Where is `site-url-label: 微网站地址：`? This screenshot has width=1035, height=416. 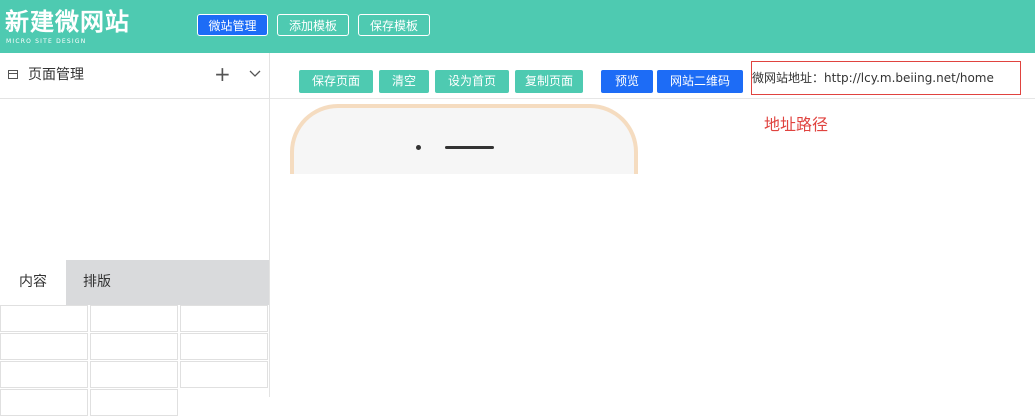 site-url-label: 微网站地址： is located at coordinates (788, 78).